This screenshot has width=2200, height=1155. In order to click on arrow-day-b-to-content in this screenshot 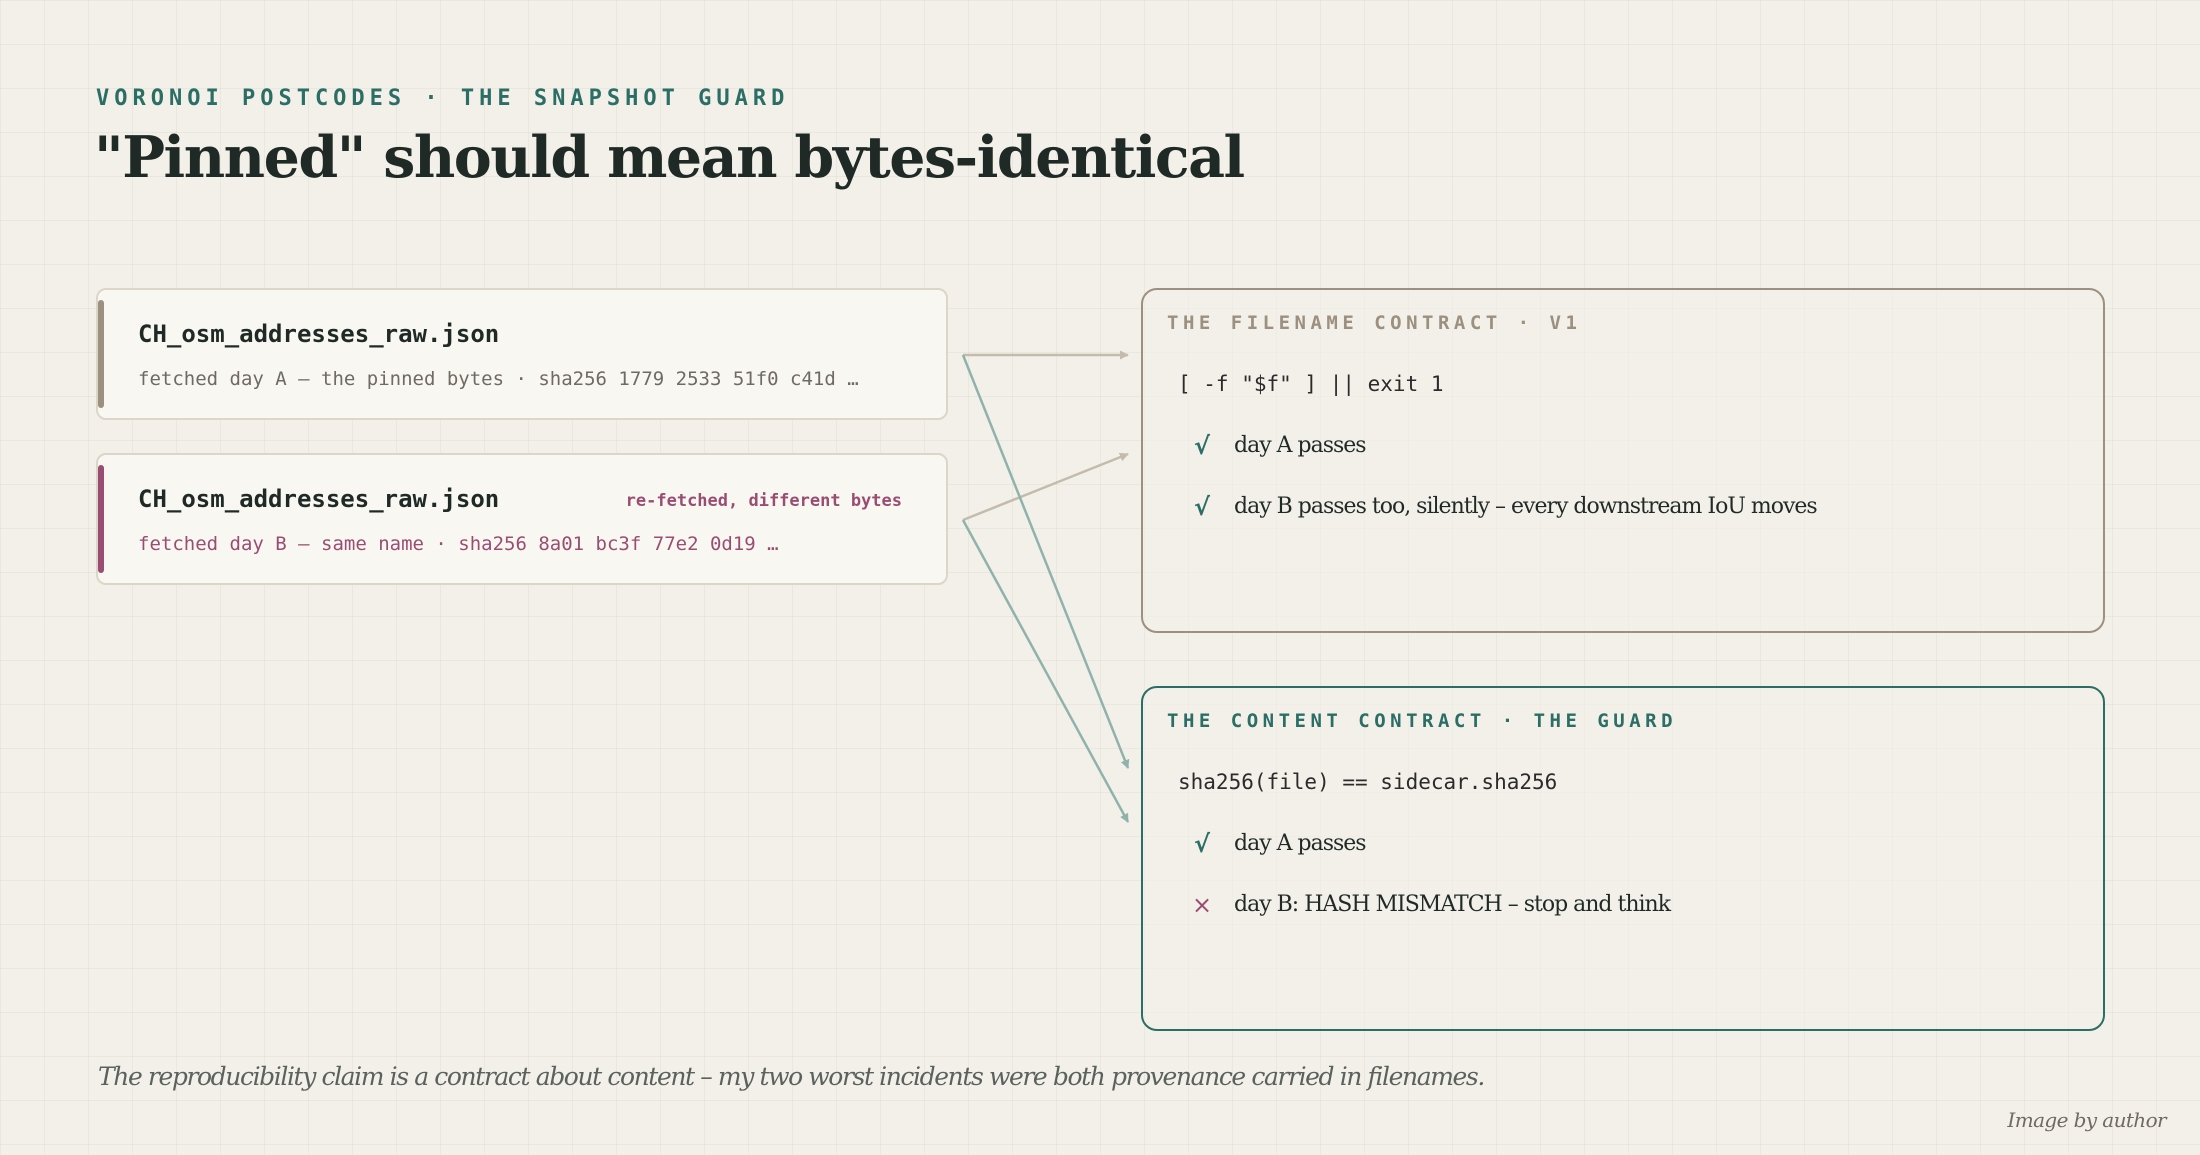, I will do `click(1045, 671)`.